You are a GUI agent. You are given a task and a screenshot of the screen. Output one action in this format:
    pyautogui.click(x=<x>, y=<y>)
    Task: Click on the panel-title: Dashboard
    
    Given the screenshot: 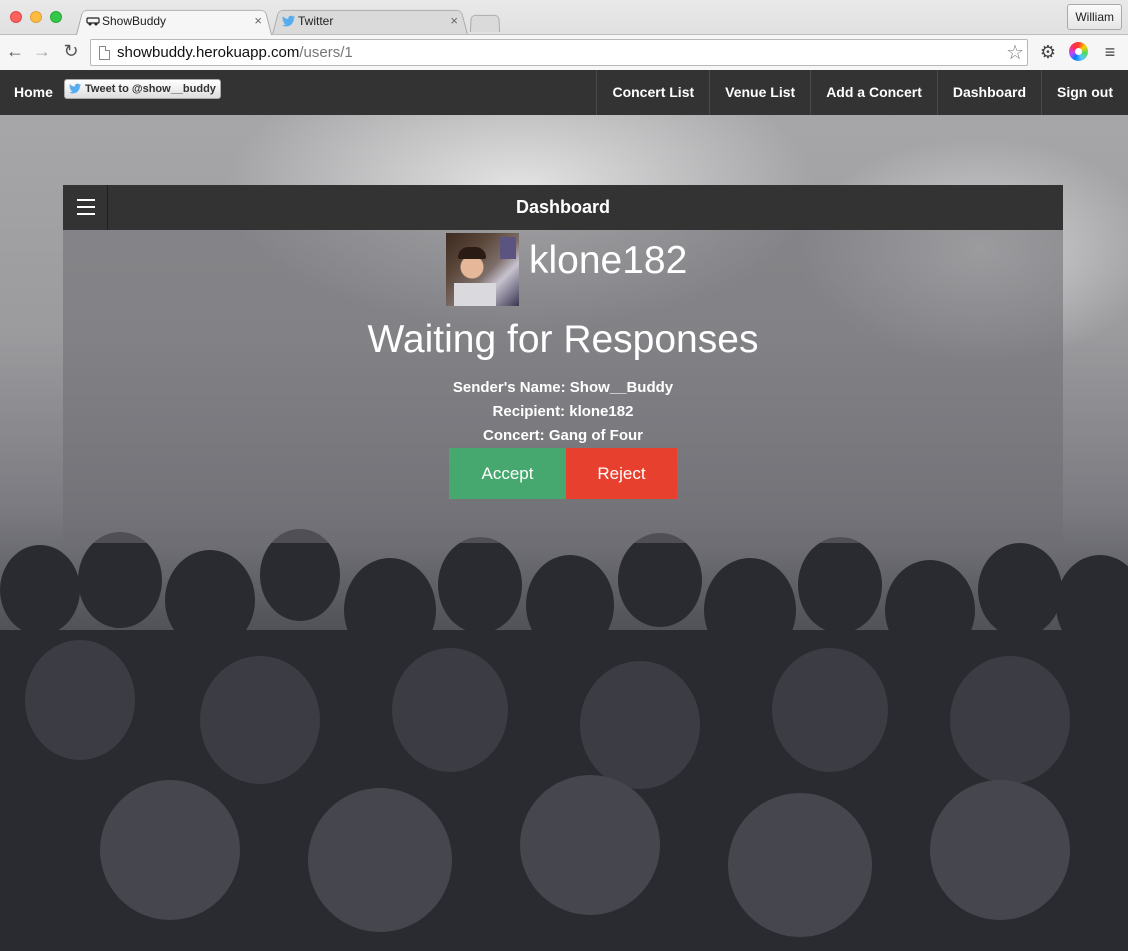 What is the action you would take?
    pyautogui.click(x=563, y=207)
    